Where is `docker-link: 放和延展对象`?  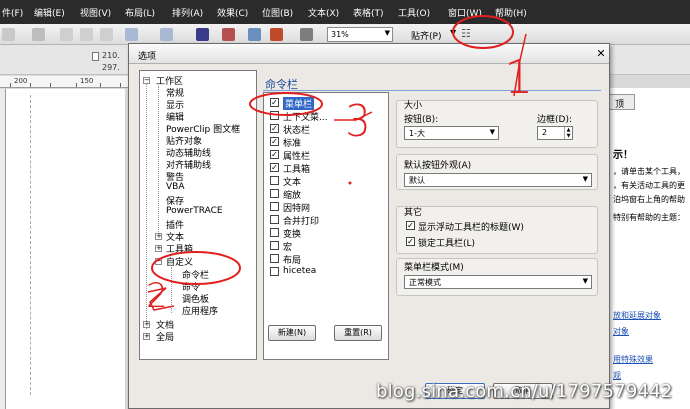 docker-link: 放和延展对象 is located at coordinates (637, 315).